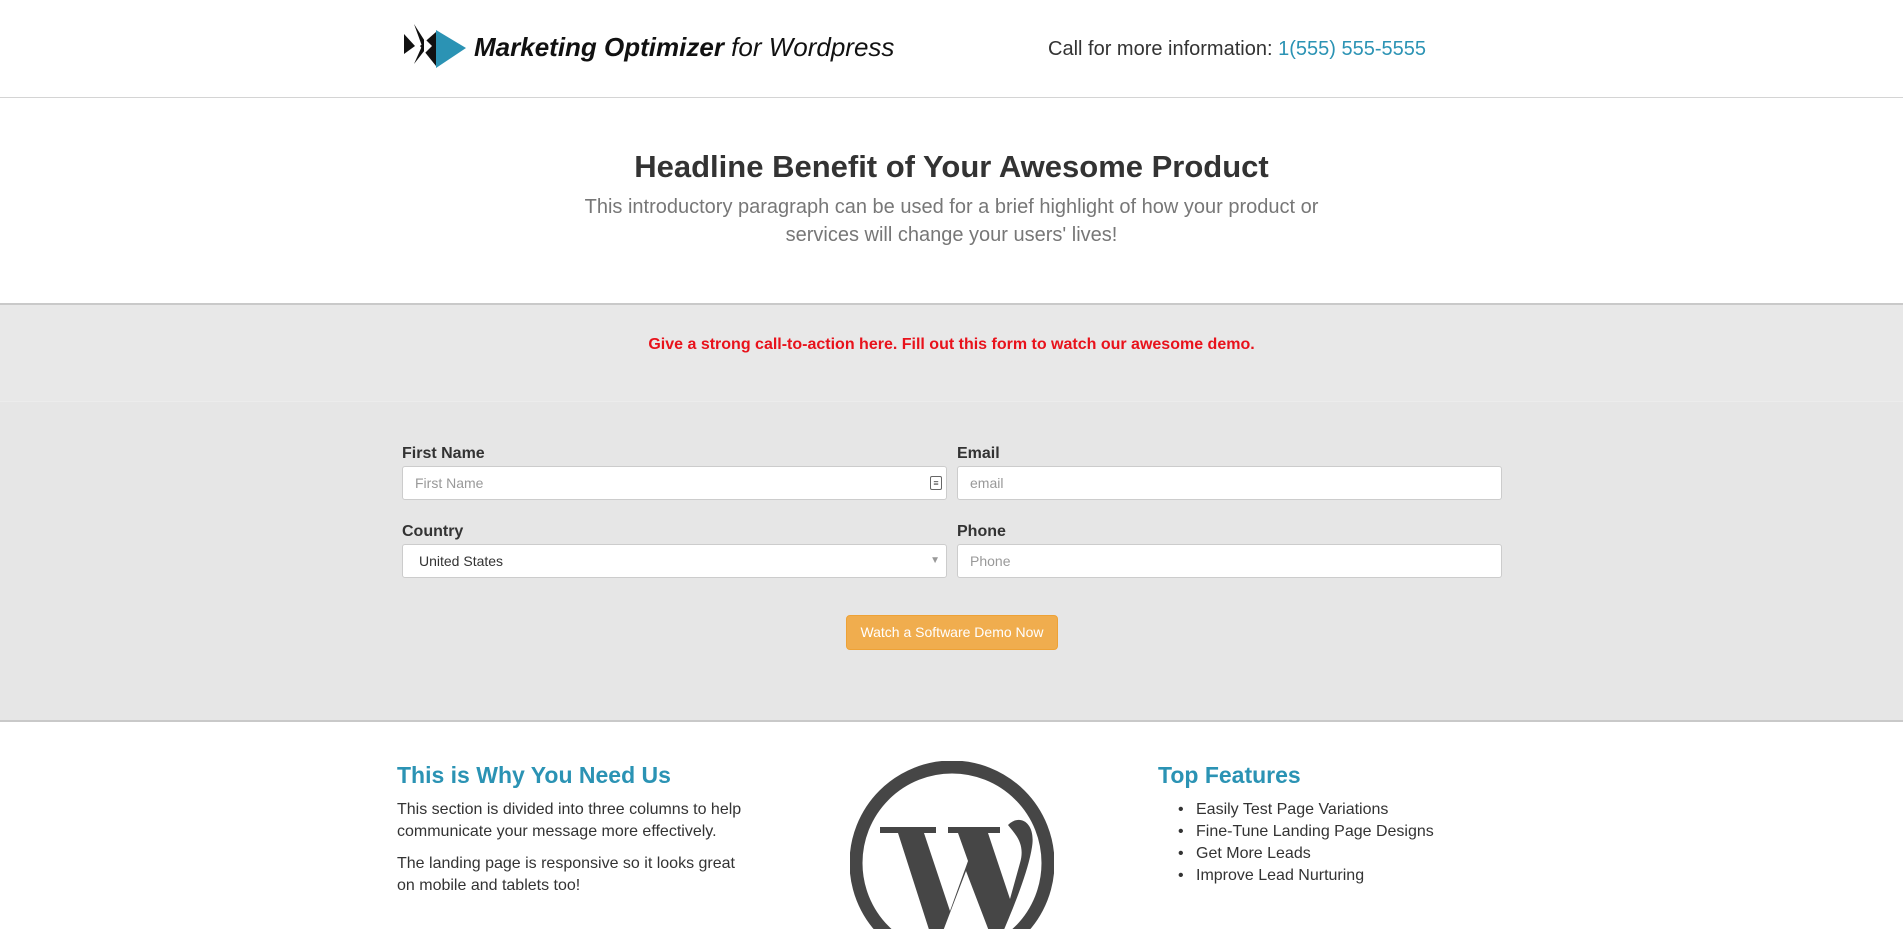 This screenshot has width=1903, height=929. What do you see at coordinates (1229, 775) in the screenshot?
I see `top-features-title: Top Features` at bounding box center [1229, 775].